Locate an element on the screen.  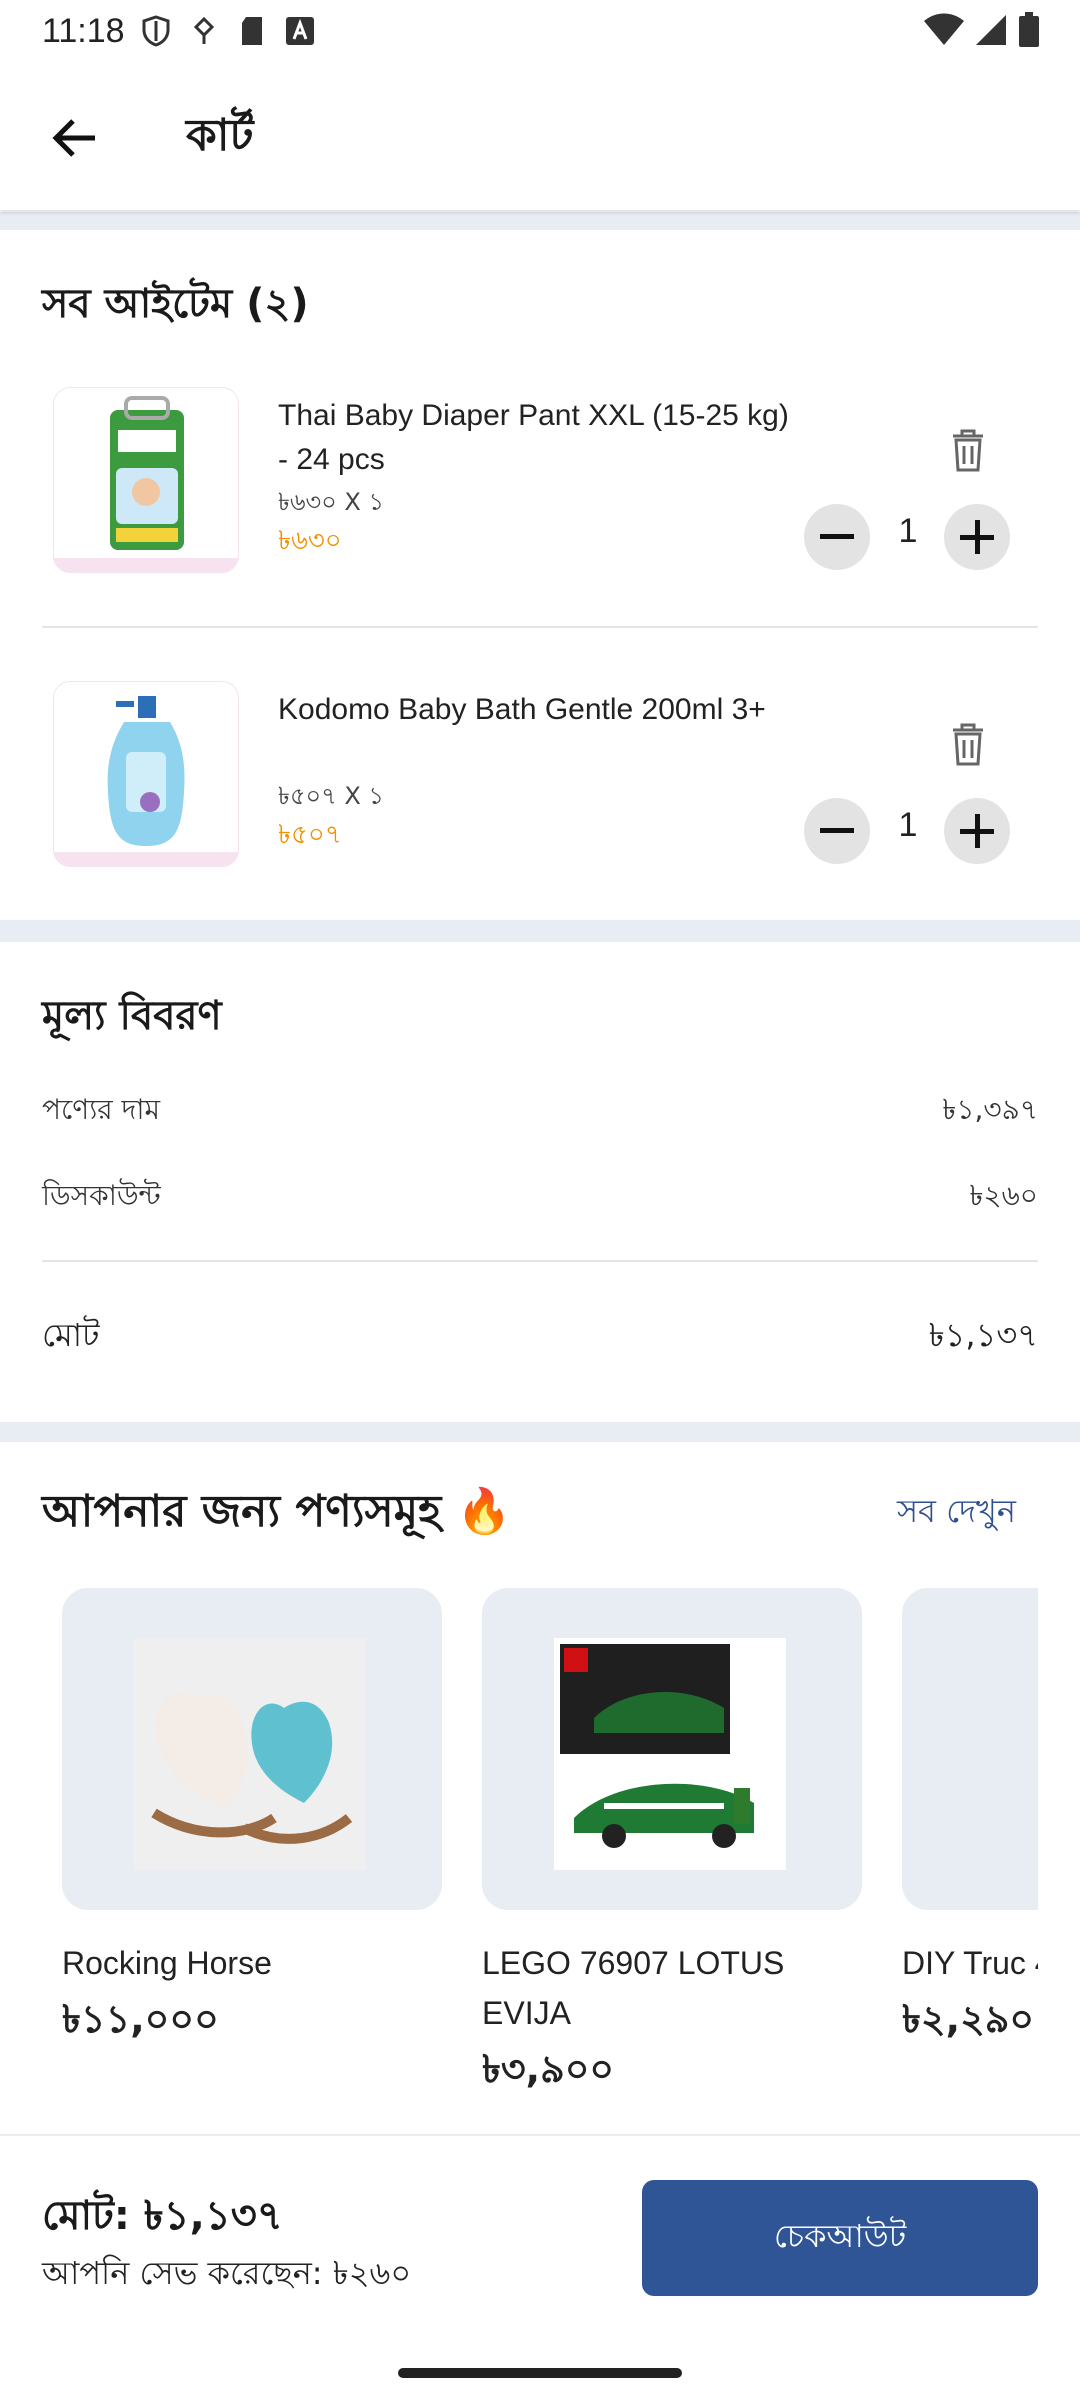
product-price-row: পণ্যের দাম ৳১,৩৯৭ is located at coordinates (540, 1111).